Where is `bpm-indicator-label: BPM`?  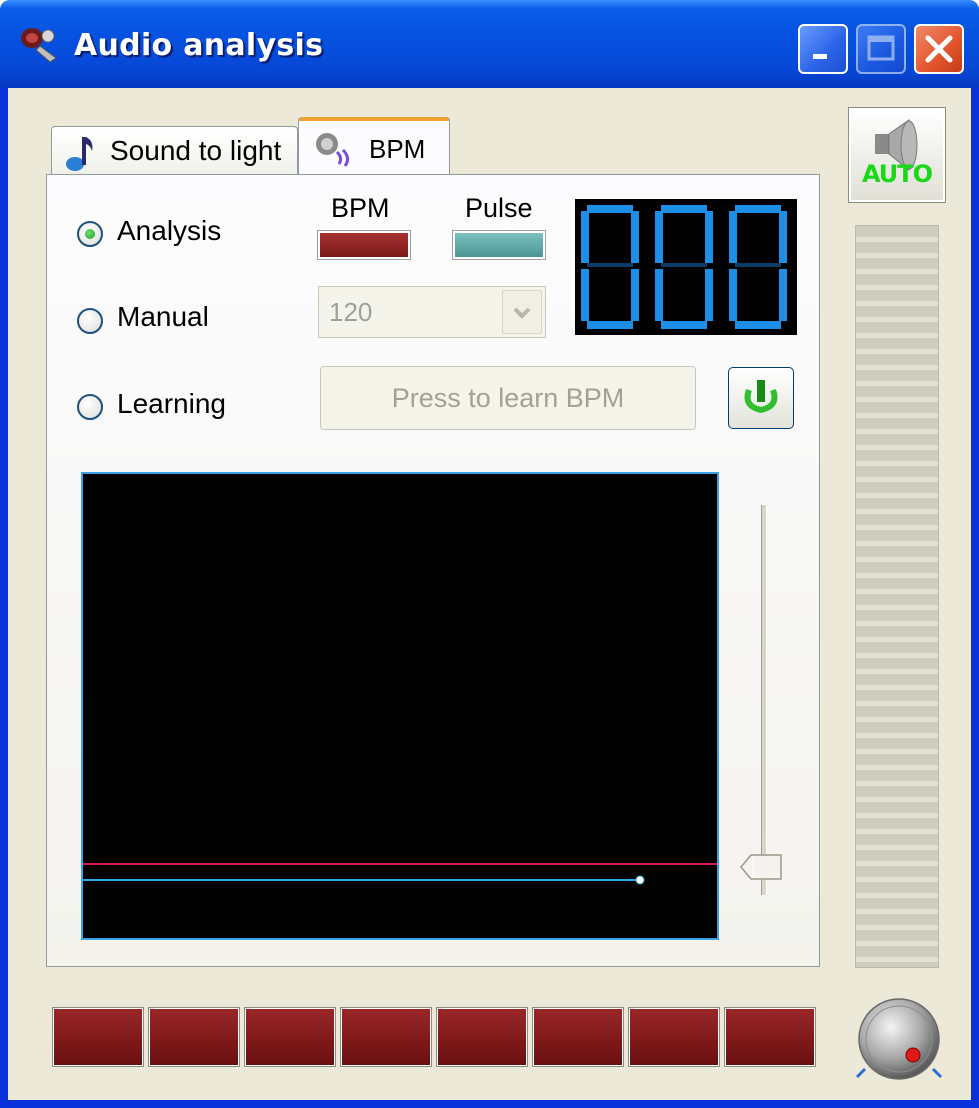 bpm-indicator-label: BPM is located at coordinates (360, 208).